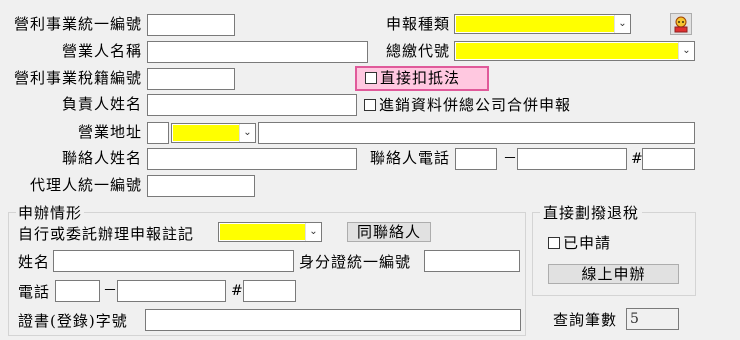 Image resolution: width=740 pixels, height=340 pixels. I want to click on tax-reg-number-input, so click(191, 79).